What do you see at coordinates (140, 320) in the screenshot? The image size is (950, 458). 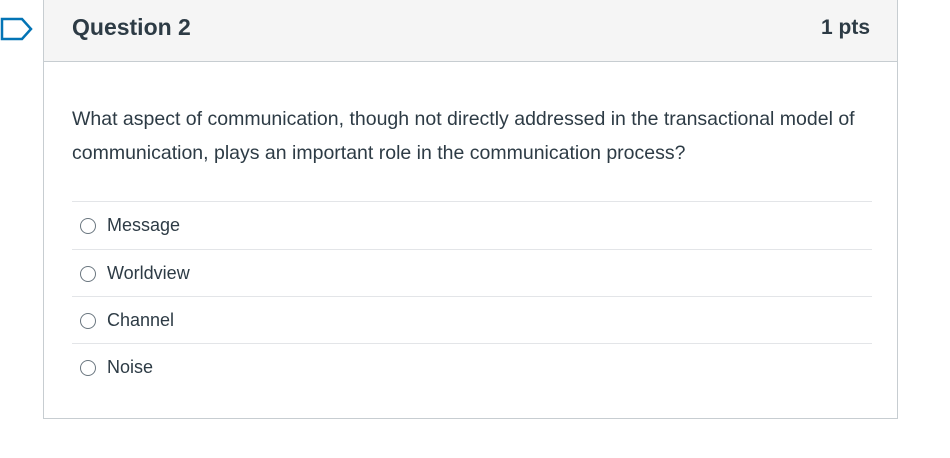 I see `answer-label: Channel` at bounding box center [140, 320].